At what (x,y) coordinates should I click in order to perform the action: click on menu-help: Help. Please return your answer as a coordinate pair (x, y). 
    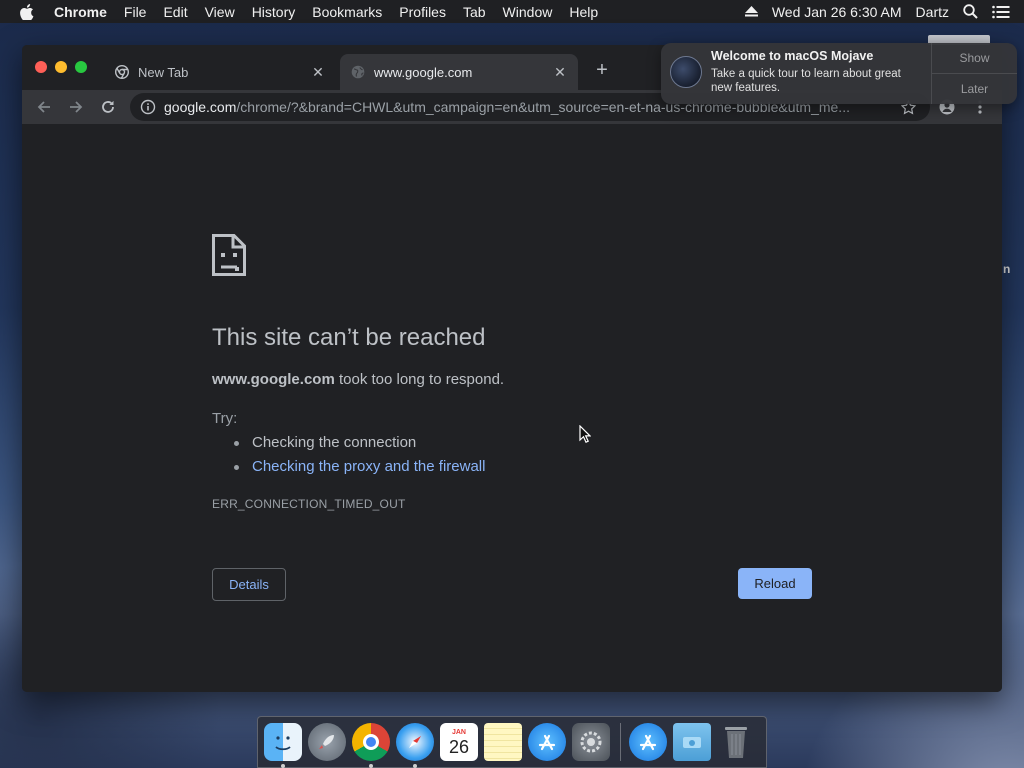
    Looking at the image, I should click on (583, 12).